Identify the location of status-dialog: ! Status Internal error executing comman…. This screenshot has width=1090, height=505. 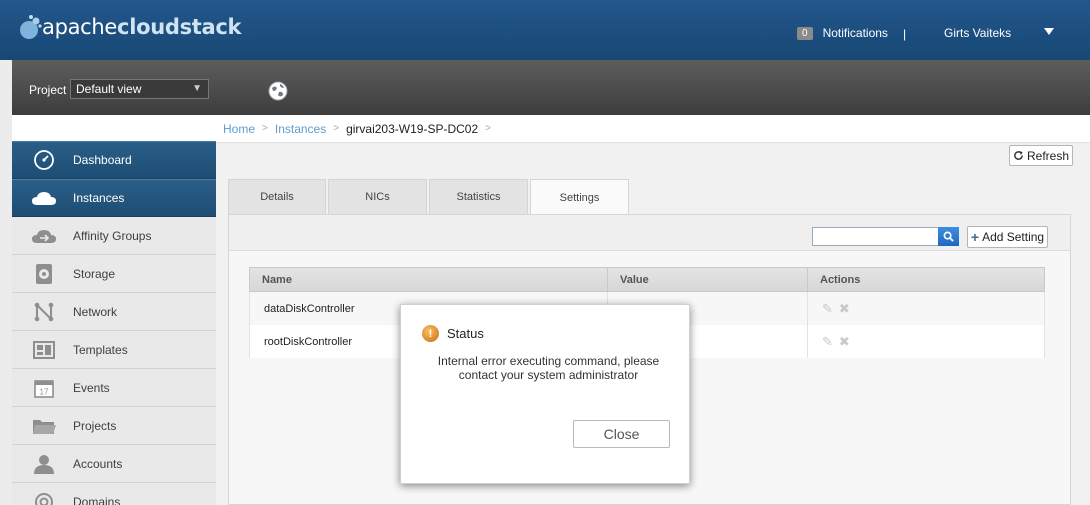
(545, 394).